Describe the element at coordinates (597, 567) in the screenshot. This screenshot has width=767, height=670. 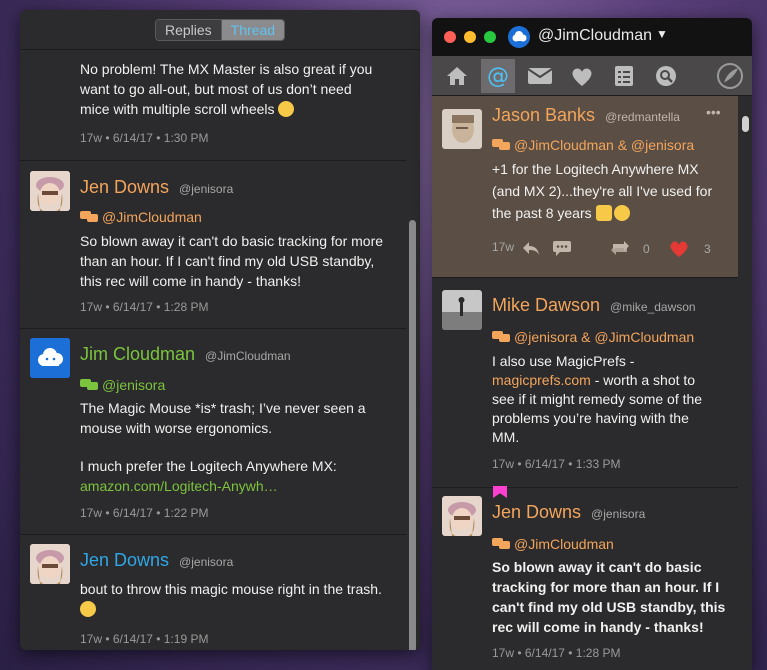
I see `post-text-line: So blown away it can't do basic` at that location.